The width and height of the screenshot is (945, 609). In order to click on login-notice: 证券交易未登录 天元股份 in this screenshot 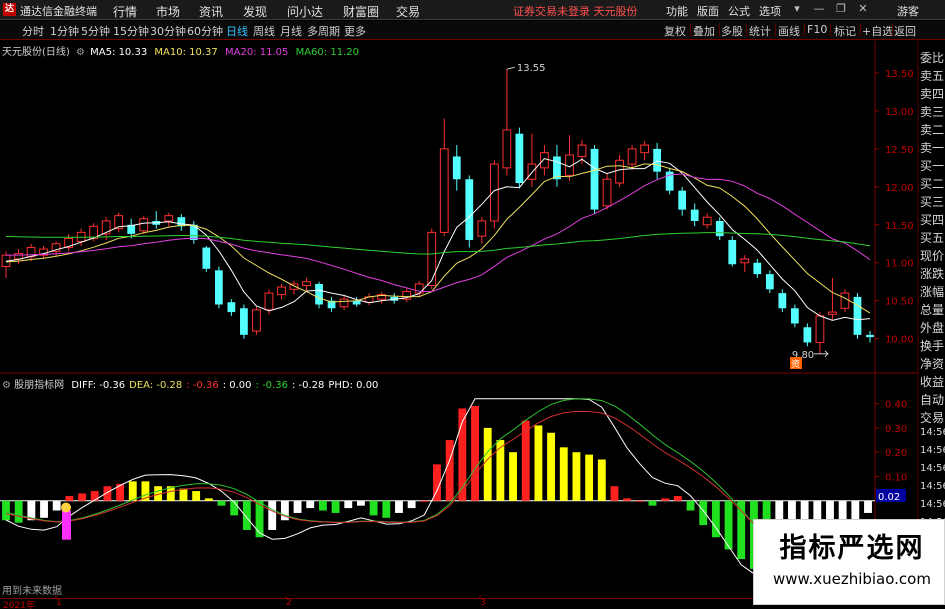, I will do `click(575, 11)`.